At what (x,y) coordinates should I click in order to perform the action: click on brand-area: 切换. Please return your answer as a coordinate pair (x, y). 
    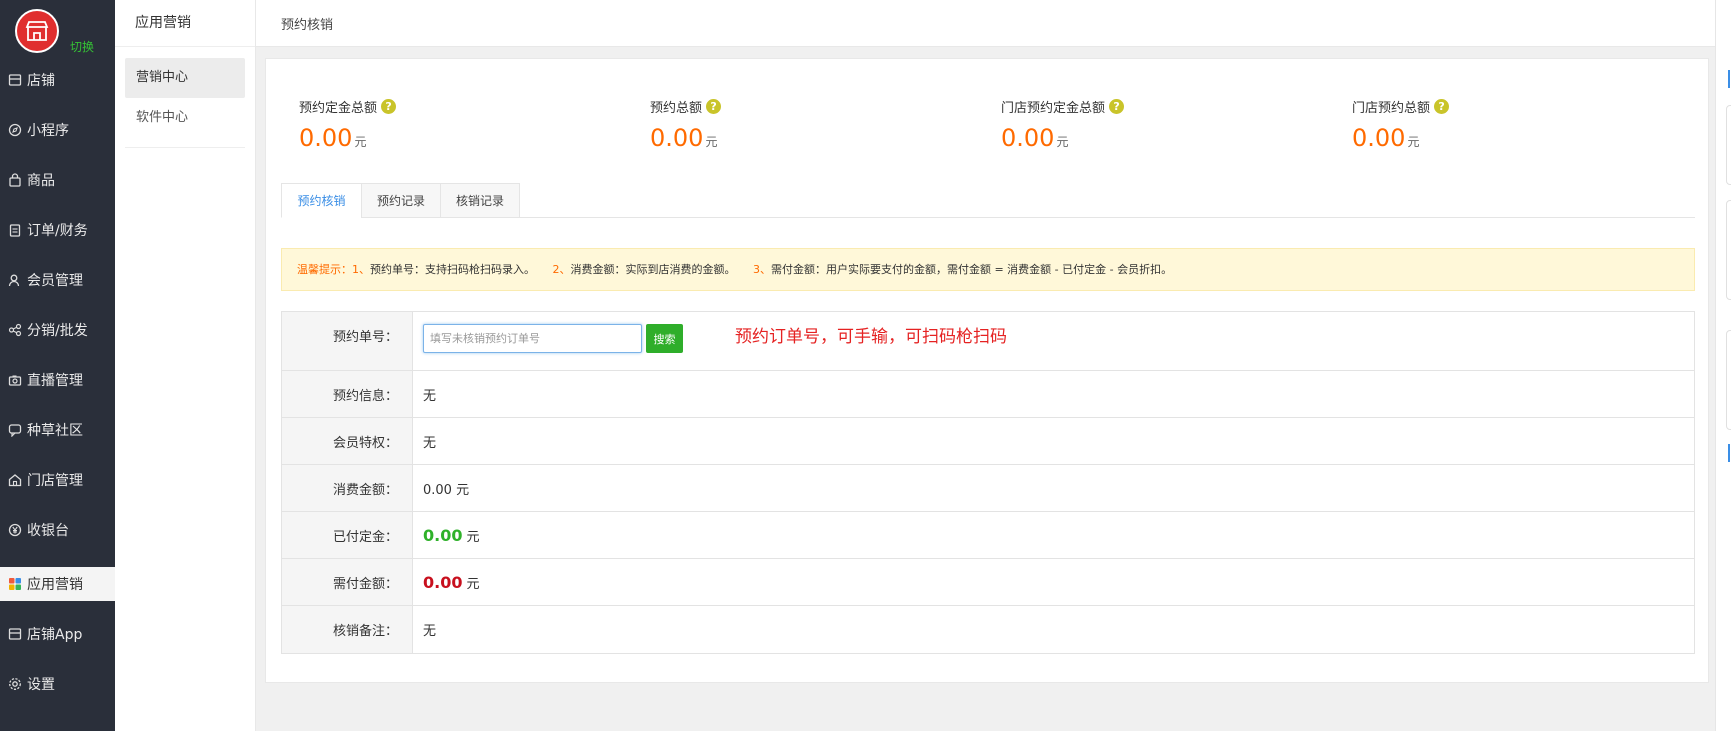
    Looking at the image, I should click on (57, 31).